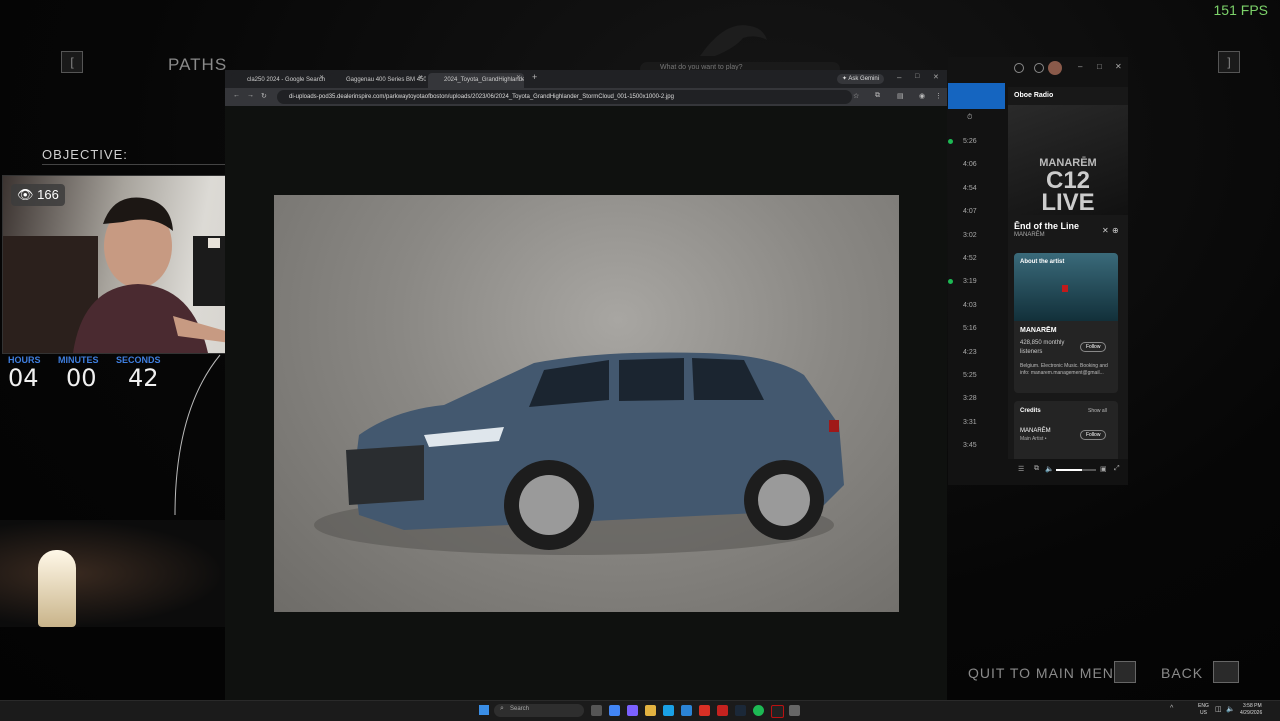 The height and width of the screenshot is (721, 1280). What do you see at coordinates (1021, 469) in the screenshot?
I see `queue-icon: ☰` at bounding box center [1021, 469].